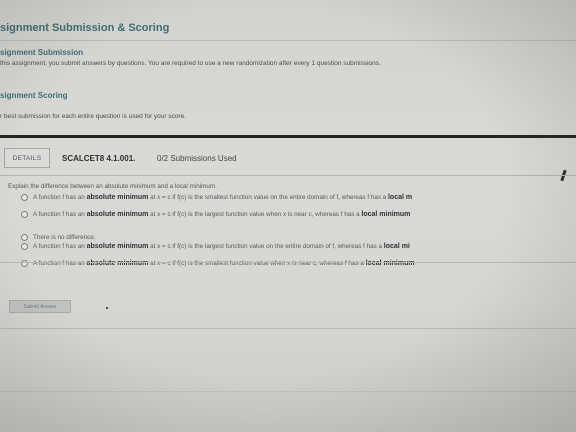 The width and height of the screenshot is (576, 432). I want to click on assignment-submission-label: signment Submission, so click(42, 52).